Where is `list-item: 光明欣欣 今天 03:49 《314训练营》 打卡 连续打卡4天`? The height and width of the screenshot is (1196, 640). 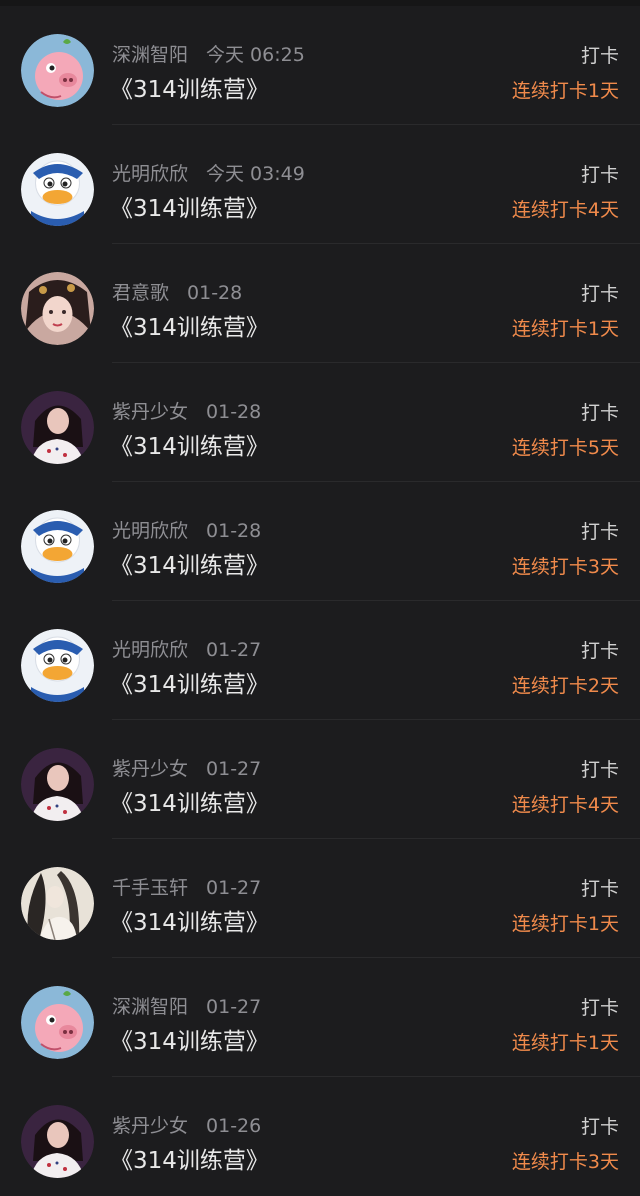
list-item: 光明欣欣 今天 03:49 《314训练营》 打卡 连续打卡4天 is located at coordinates (320, 184).